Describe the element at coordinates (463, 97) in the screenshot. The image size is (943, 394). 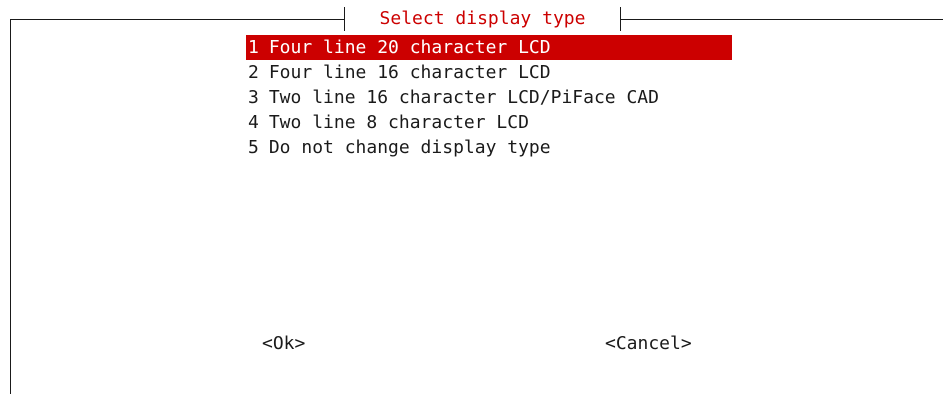
I see `menu-item-label: Two line 16 character LCD/PiFace CAD` at that location.